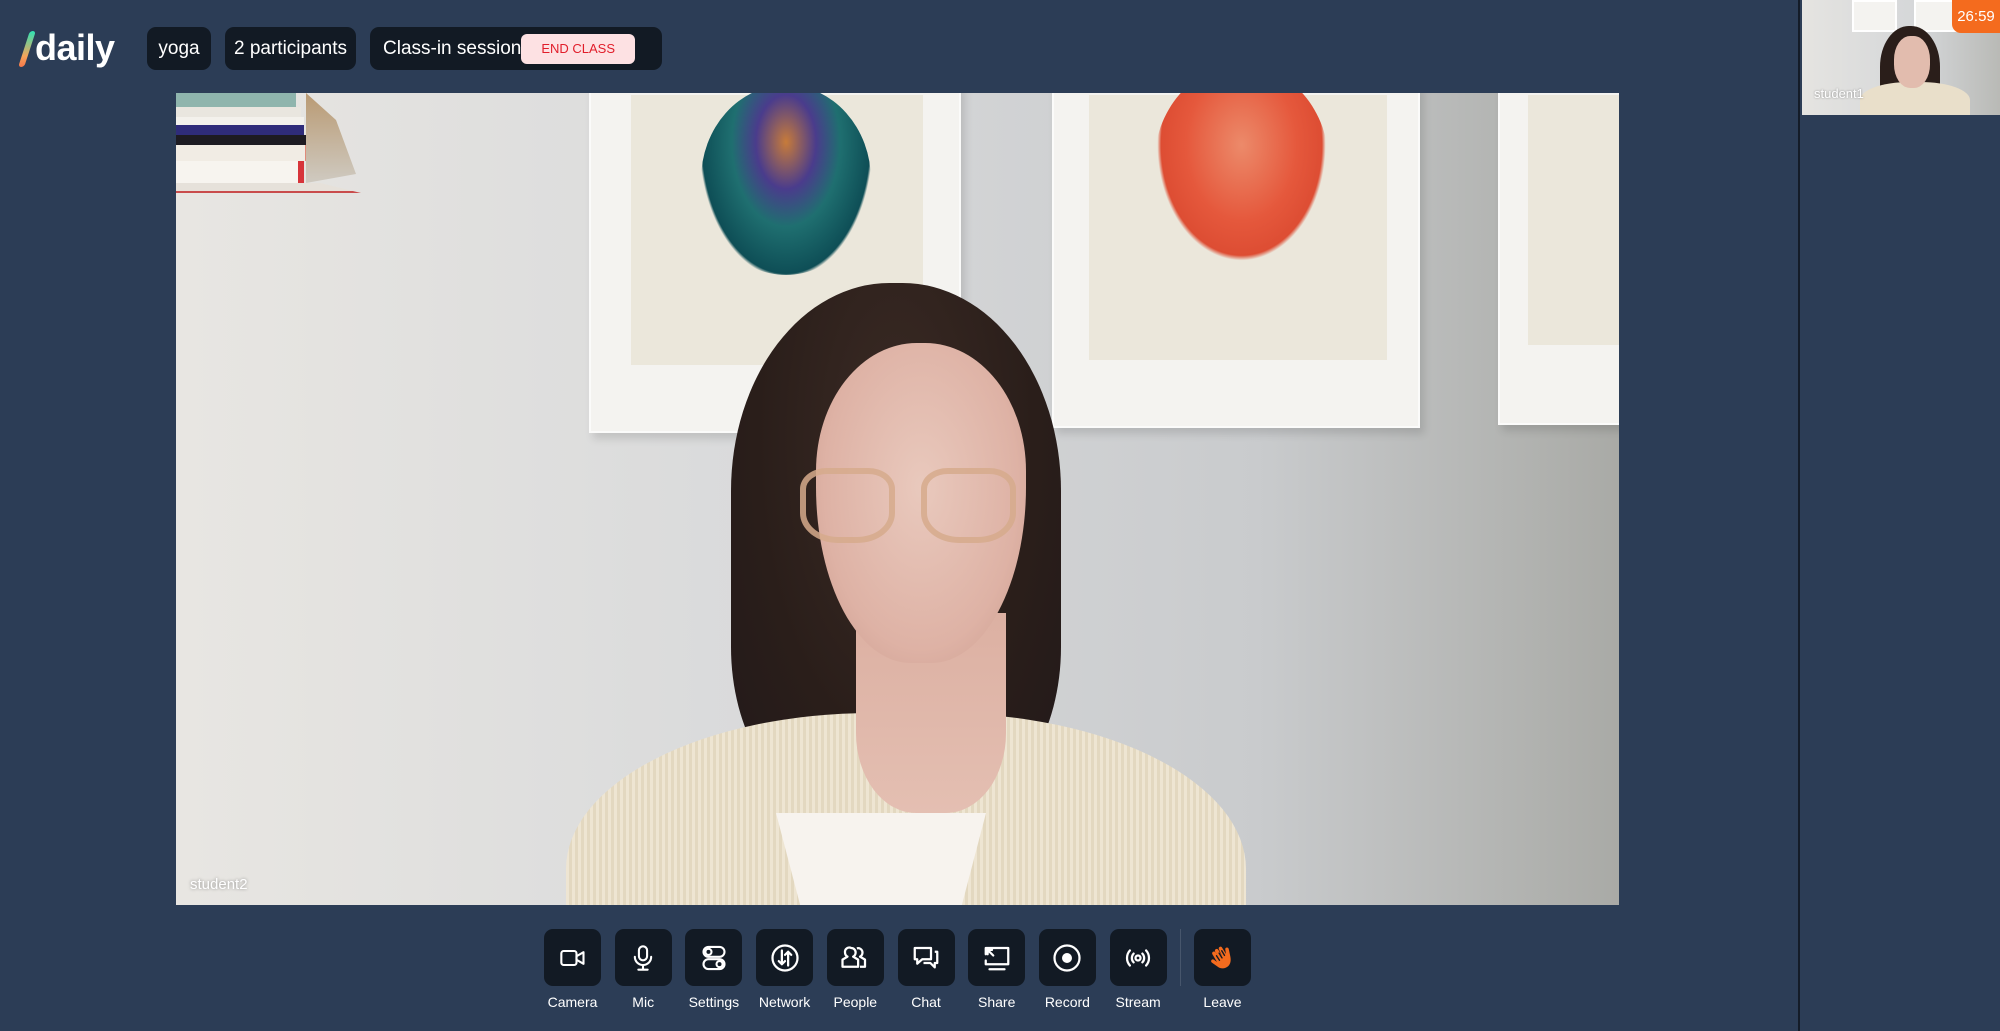  I want to click on chat-icon, so click(926, 957).